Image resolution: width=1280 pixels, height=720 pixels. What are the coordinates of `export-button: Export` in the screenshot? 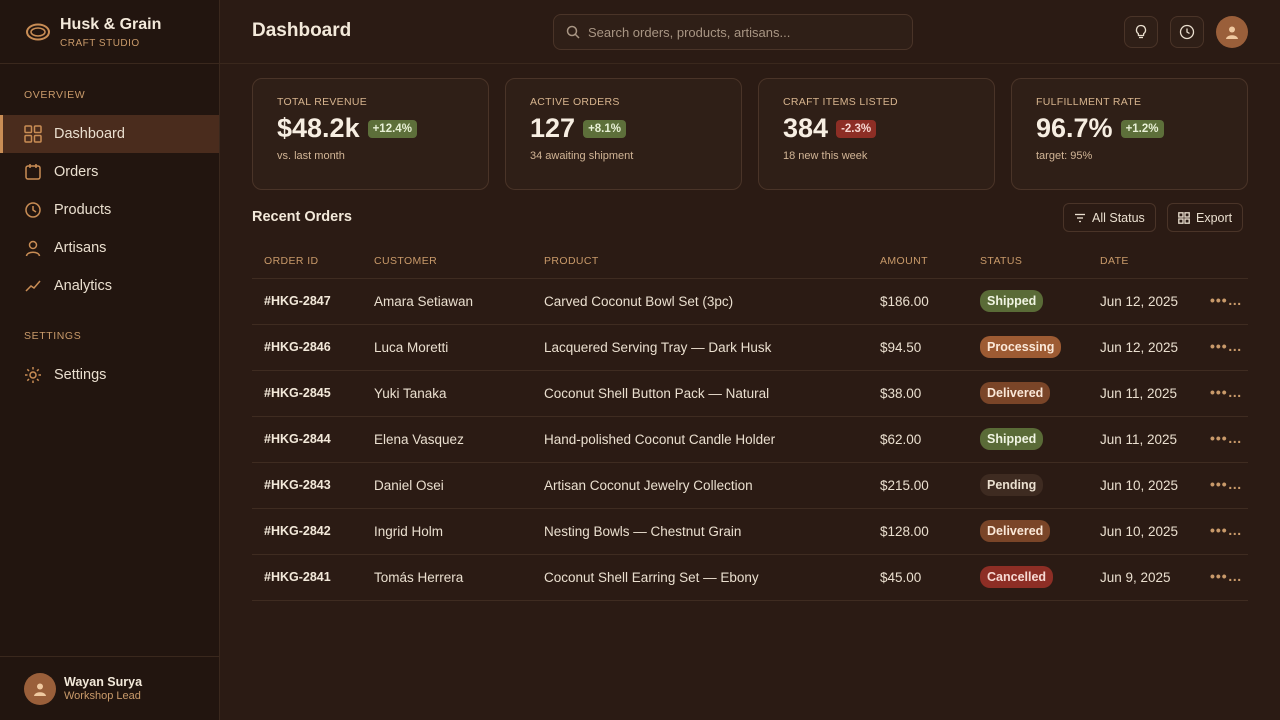 It's located at (1205, 217).